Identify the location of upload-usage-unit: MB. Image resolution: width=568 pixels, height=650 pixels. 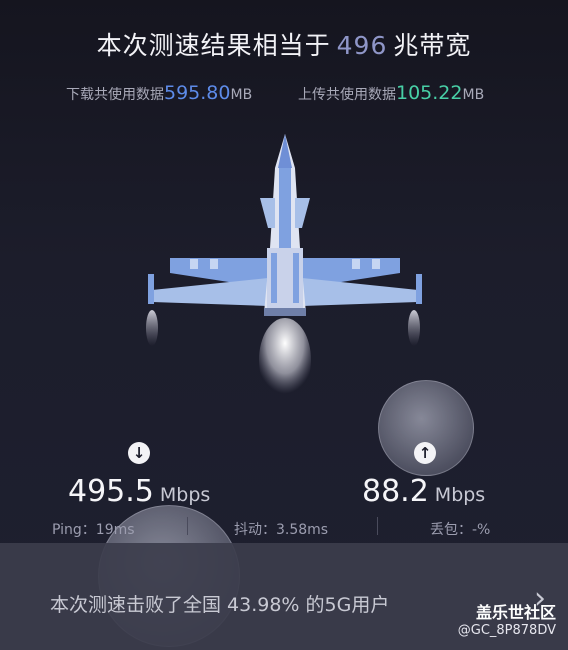
(473, 95).